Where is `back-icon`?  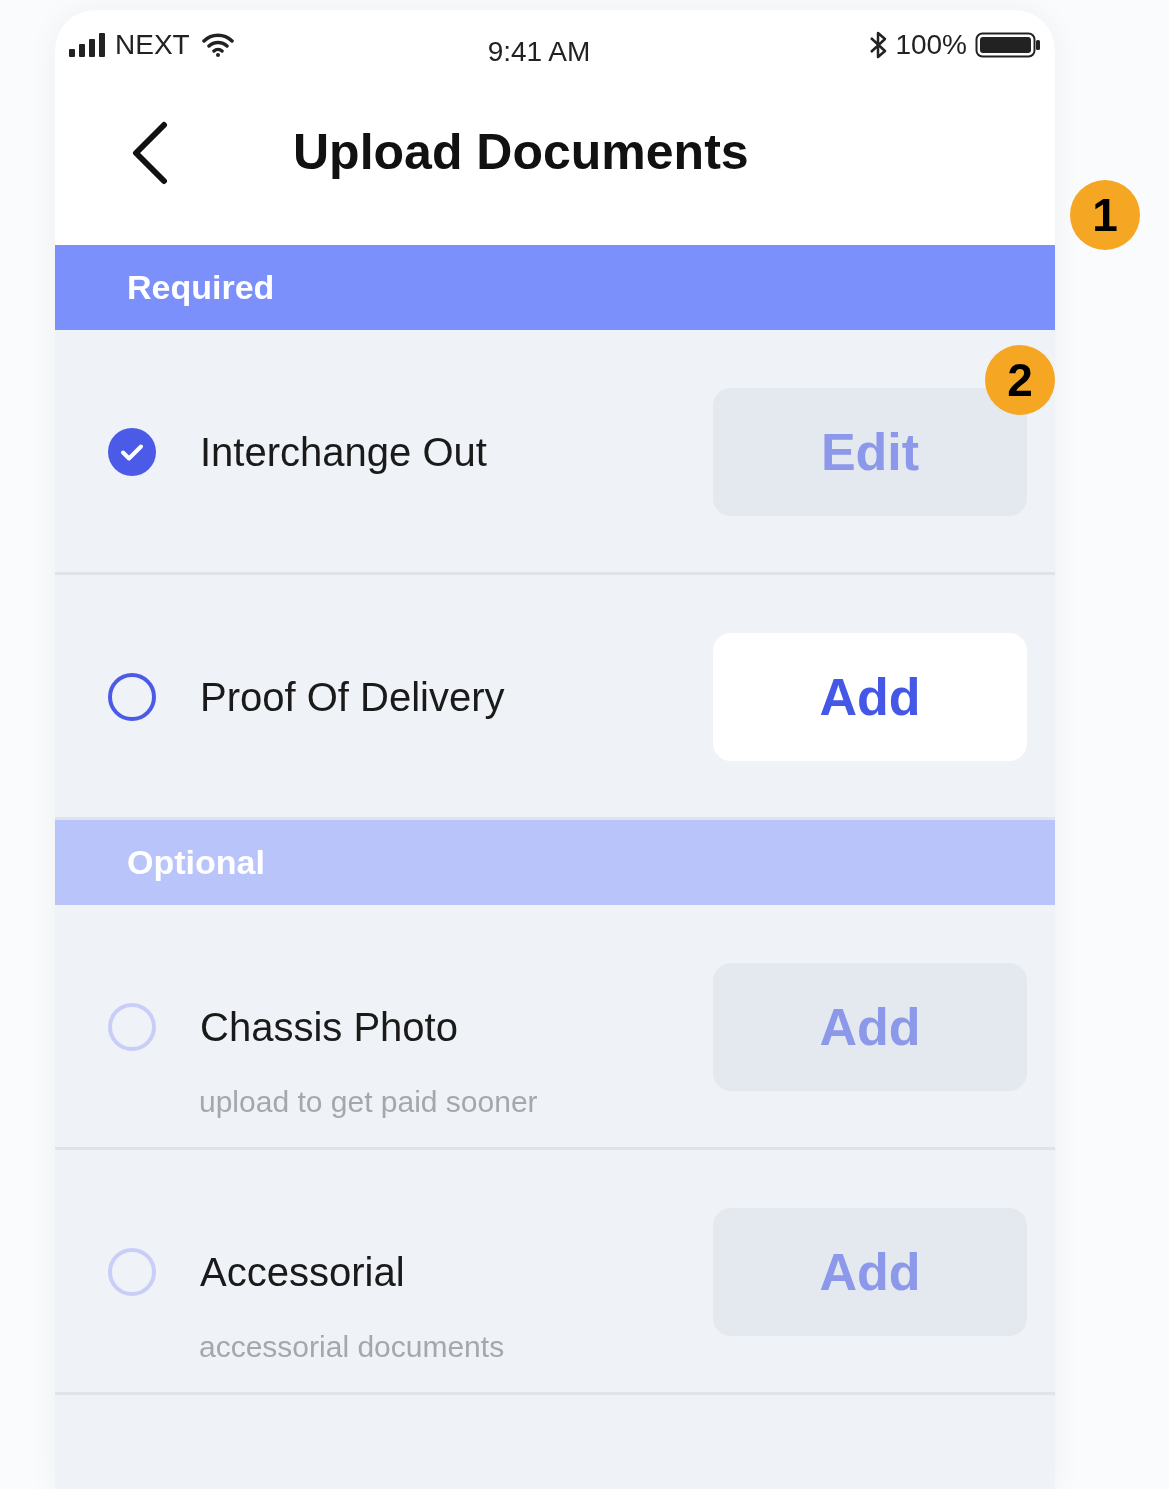 back-icon is located at coordinates (150, 152).